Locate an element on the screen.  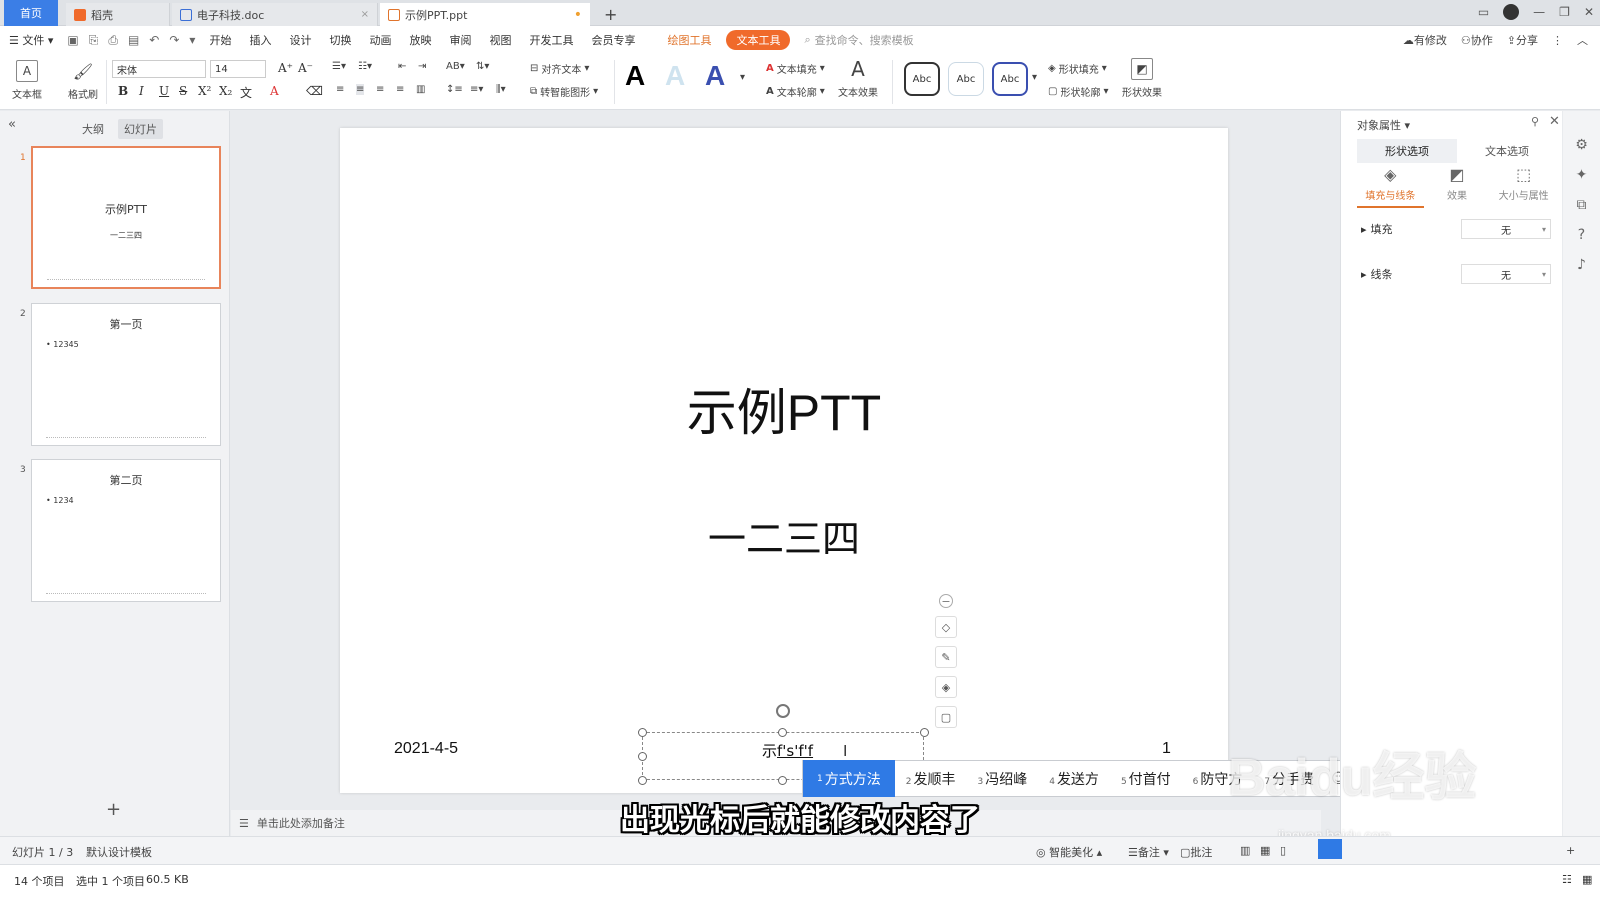
has-changes-button: ☁有修改 is located at coordinates (1425, 40).